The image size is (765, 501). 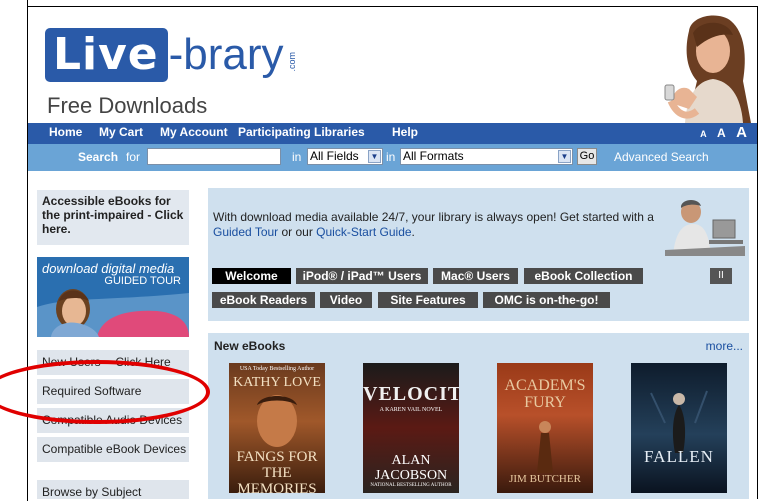 What do you see at coordinates (301, 132) in the screenshot?
I see `nav-participating-libraries: Participating Libraries` at bounding box center [301, 132].